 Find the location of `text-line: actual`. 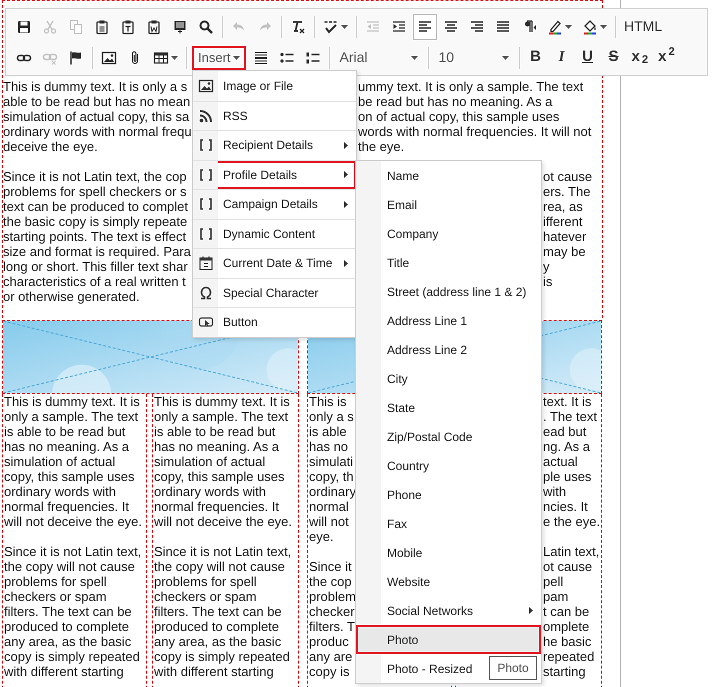

text-line: actual is located at coordinates (560, 461).